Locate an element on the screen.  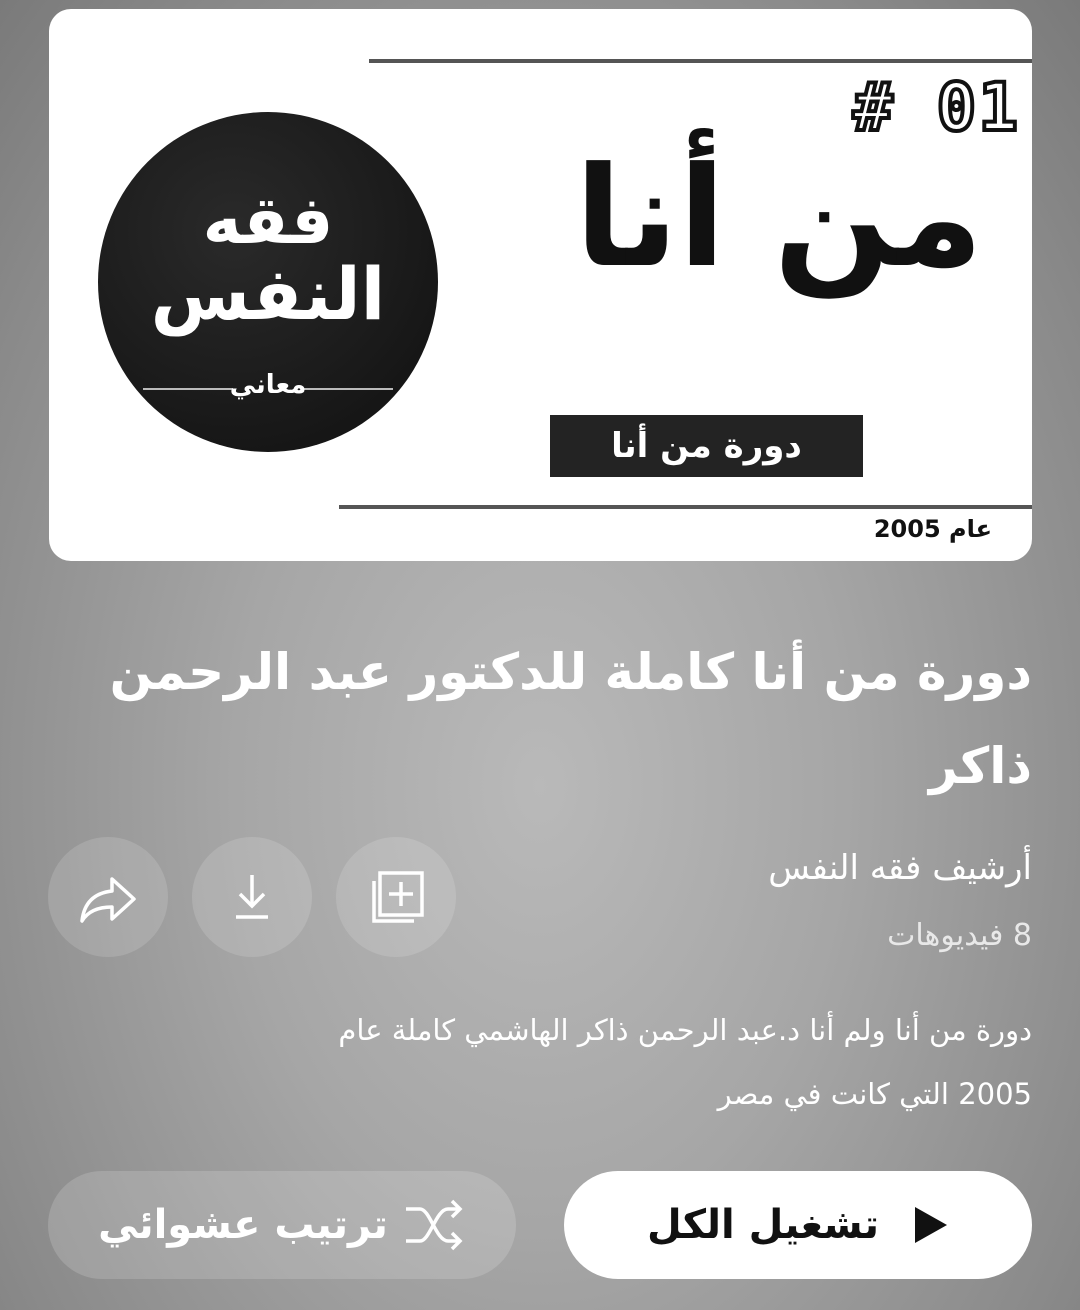
add-to-library-icon is located at coordinates (398, 897).